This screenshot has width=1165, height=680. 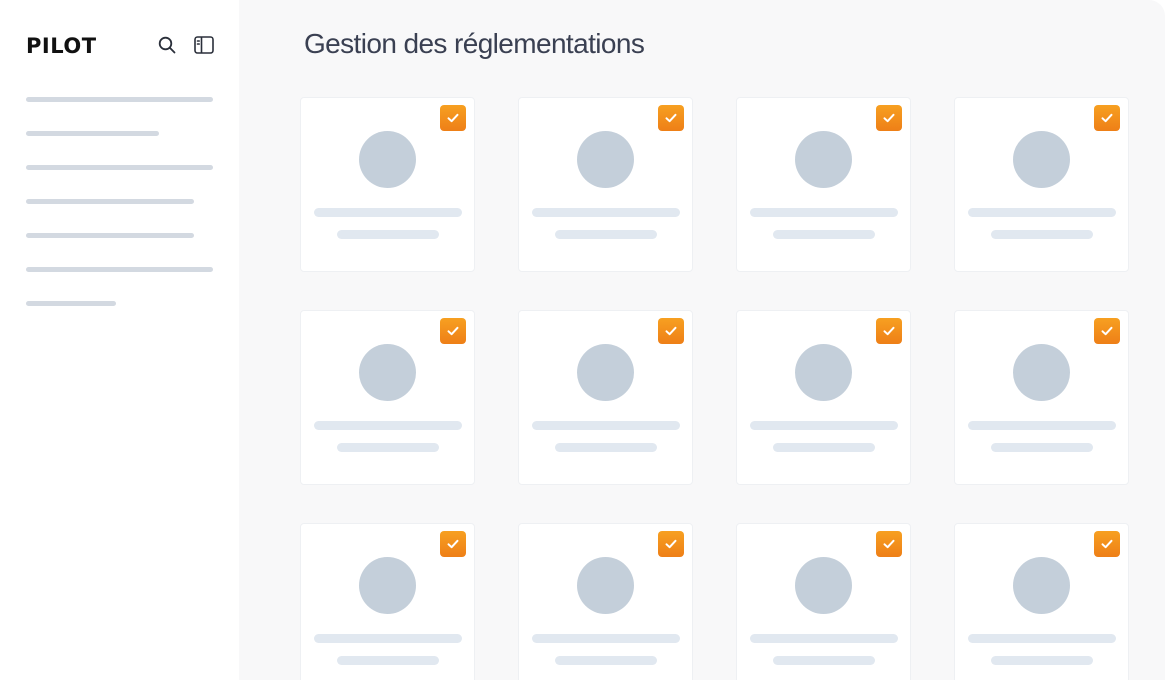 I want to click on sidebar-toggle-icon, so click(x=204, y=45).